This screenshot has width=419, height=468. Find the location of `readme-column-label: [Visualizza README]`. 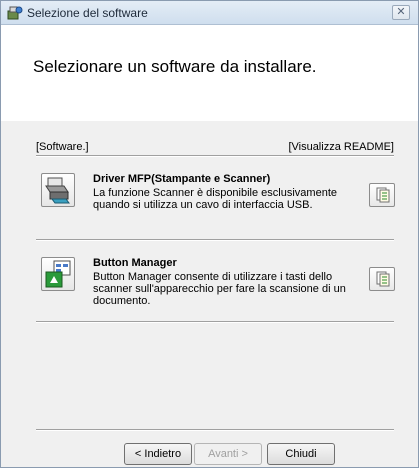

readme-column-label: [Visualizza README] is located at coordinates (341, 147).